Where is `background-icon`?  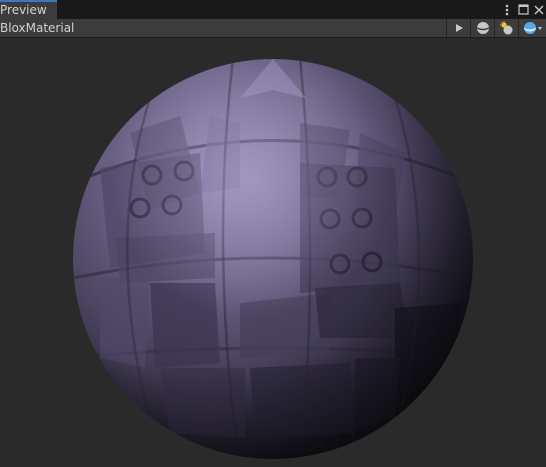 background-icon is located at coordinates (532, 28).